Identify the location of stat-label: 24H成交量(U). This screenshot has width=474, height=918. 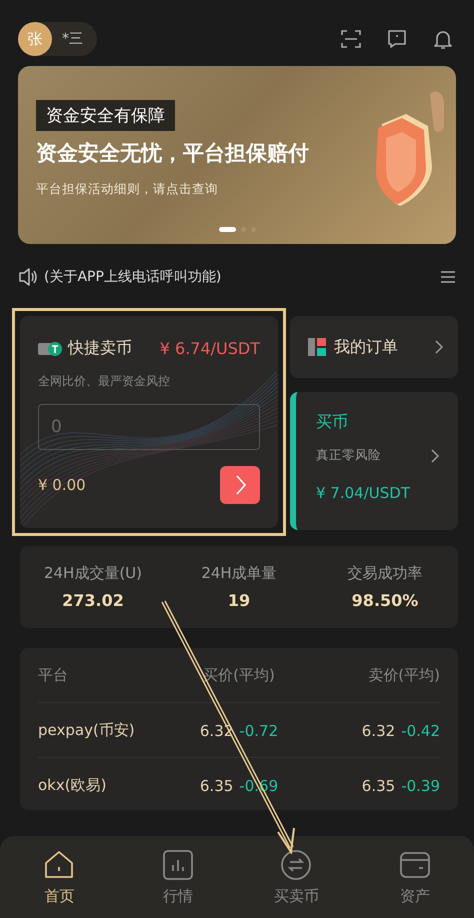
(93, 573).